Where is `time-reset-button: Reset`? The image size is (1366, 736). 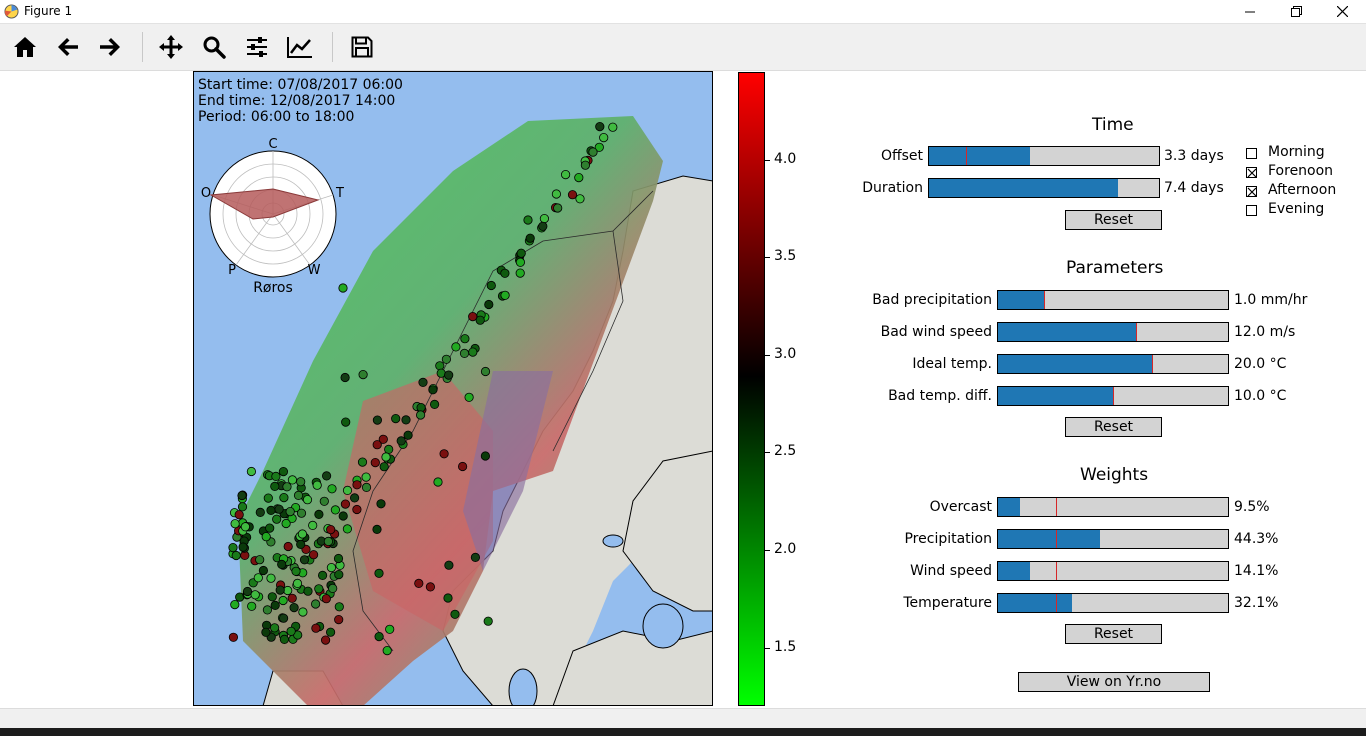 time-reset-button: Reset is located at coordinates (1113, 220).